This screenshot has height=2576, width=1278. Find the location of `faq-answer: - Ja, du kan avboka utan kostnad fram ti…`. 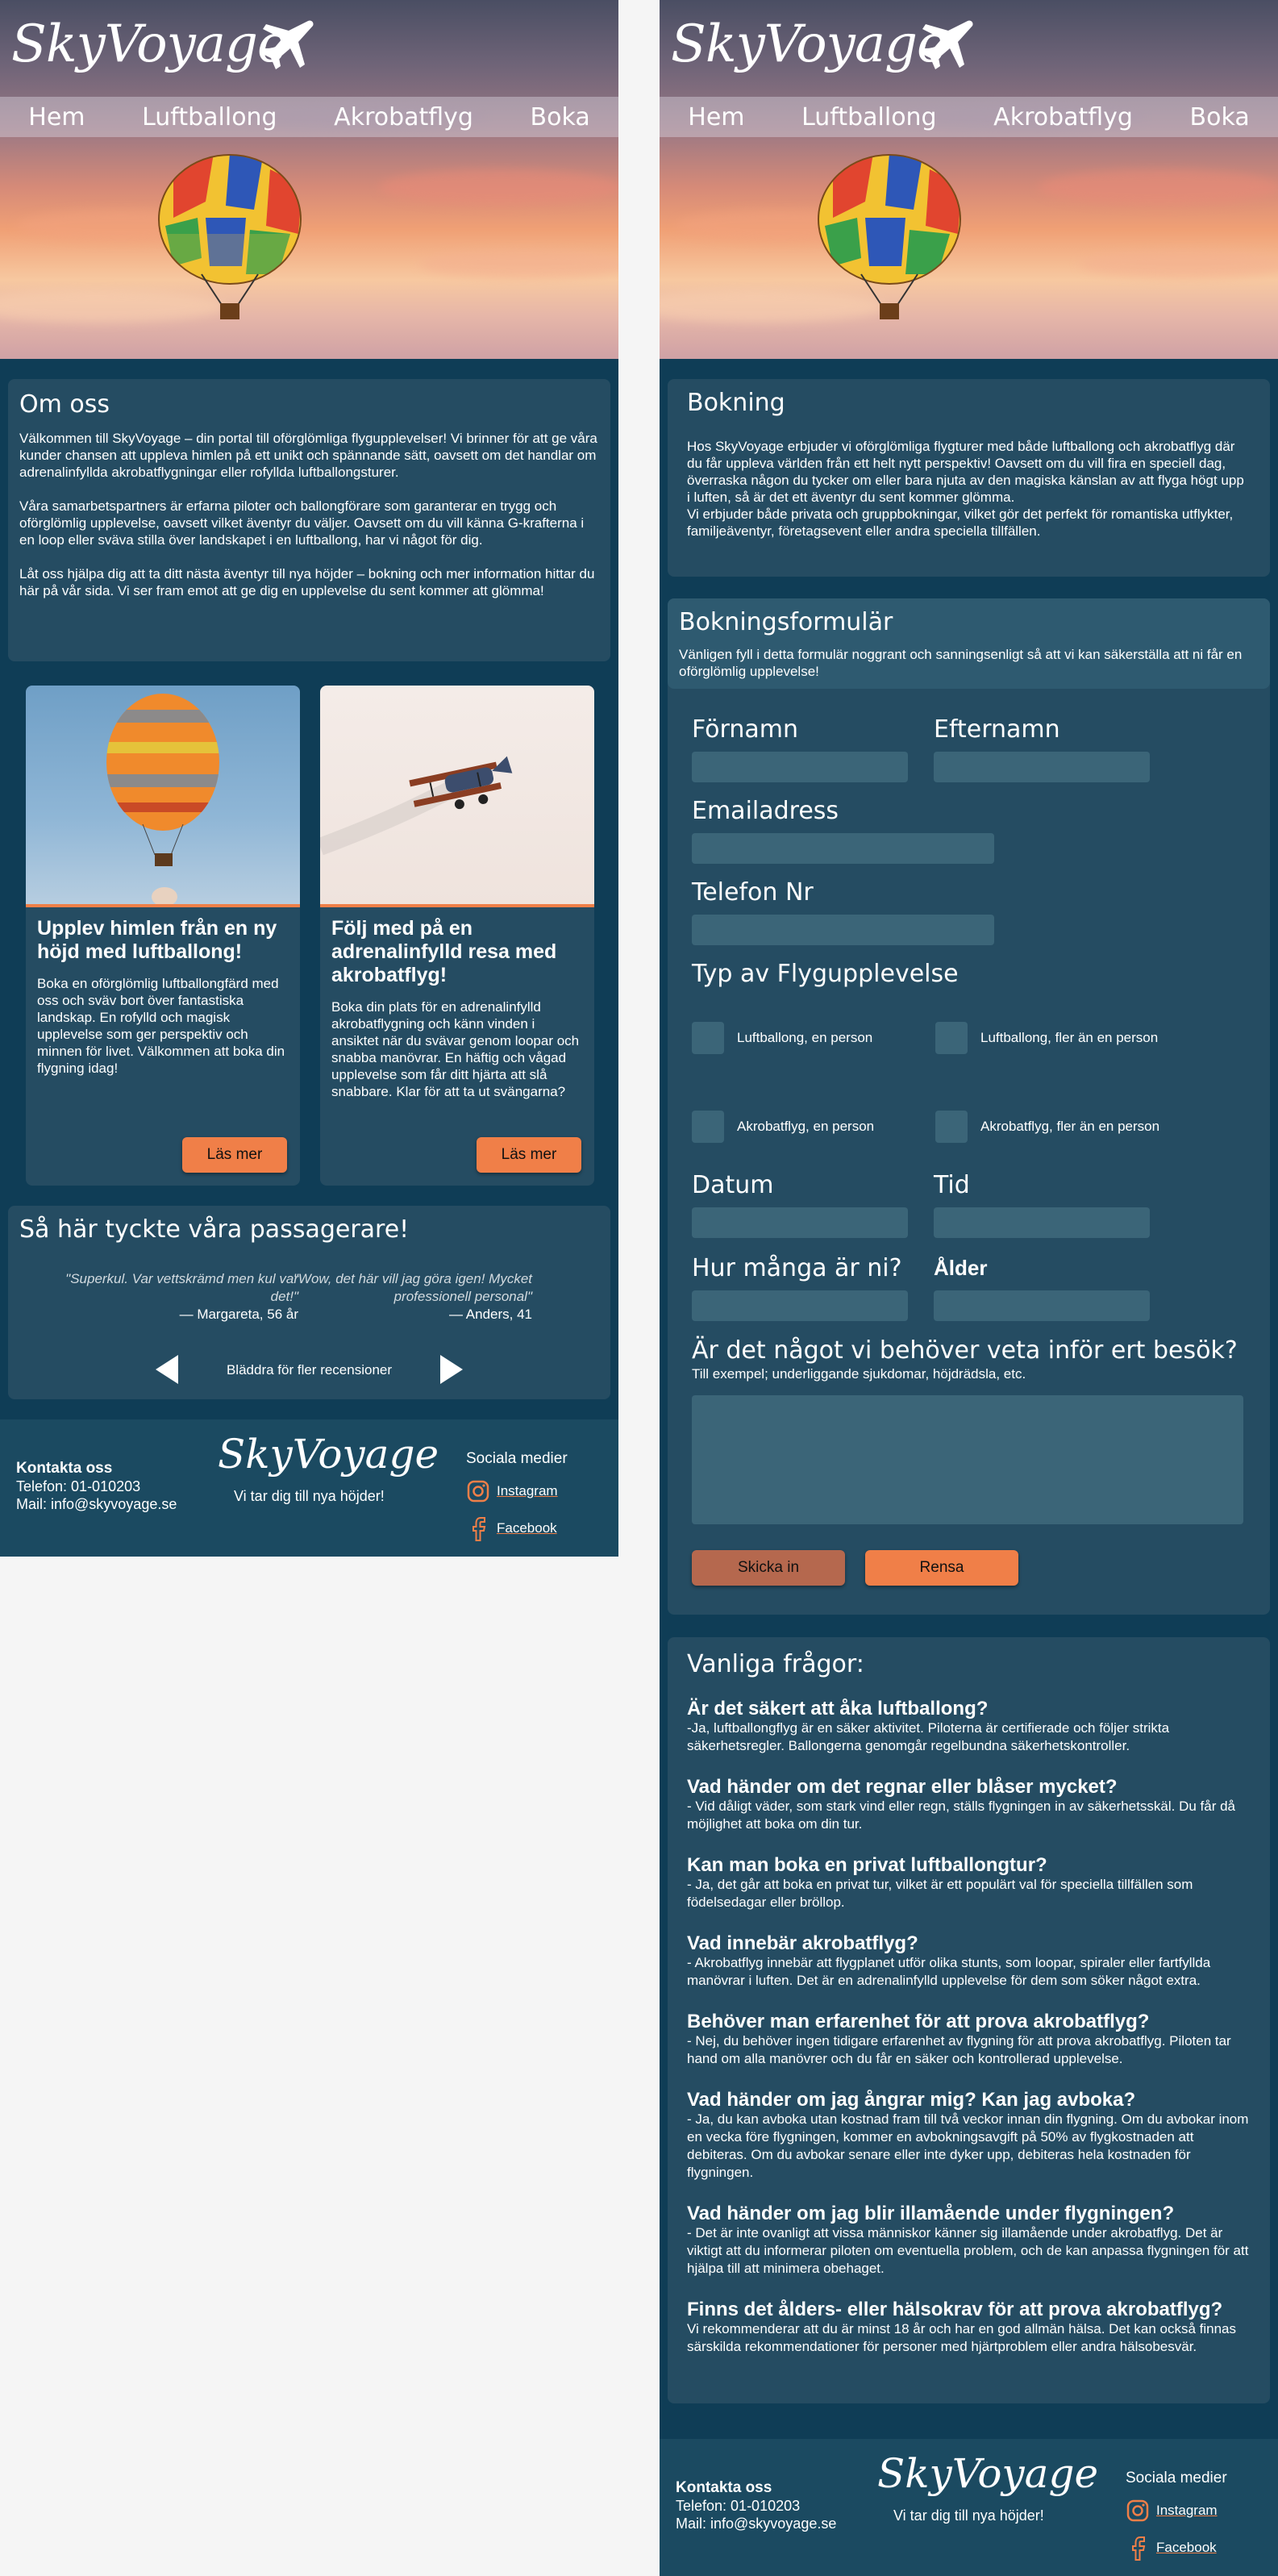

faq-answer: - Ja, du kan avboka utan kostnad fram ti… is located at coordinates (968, 2145).